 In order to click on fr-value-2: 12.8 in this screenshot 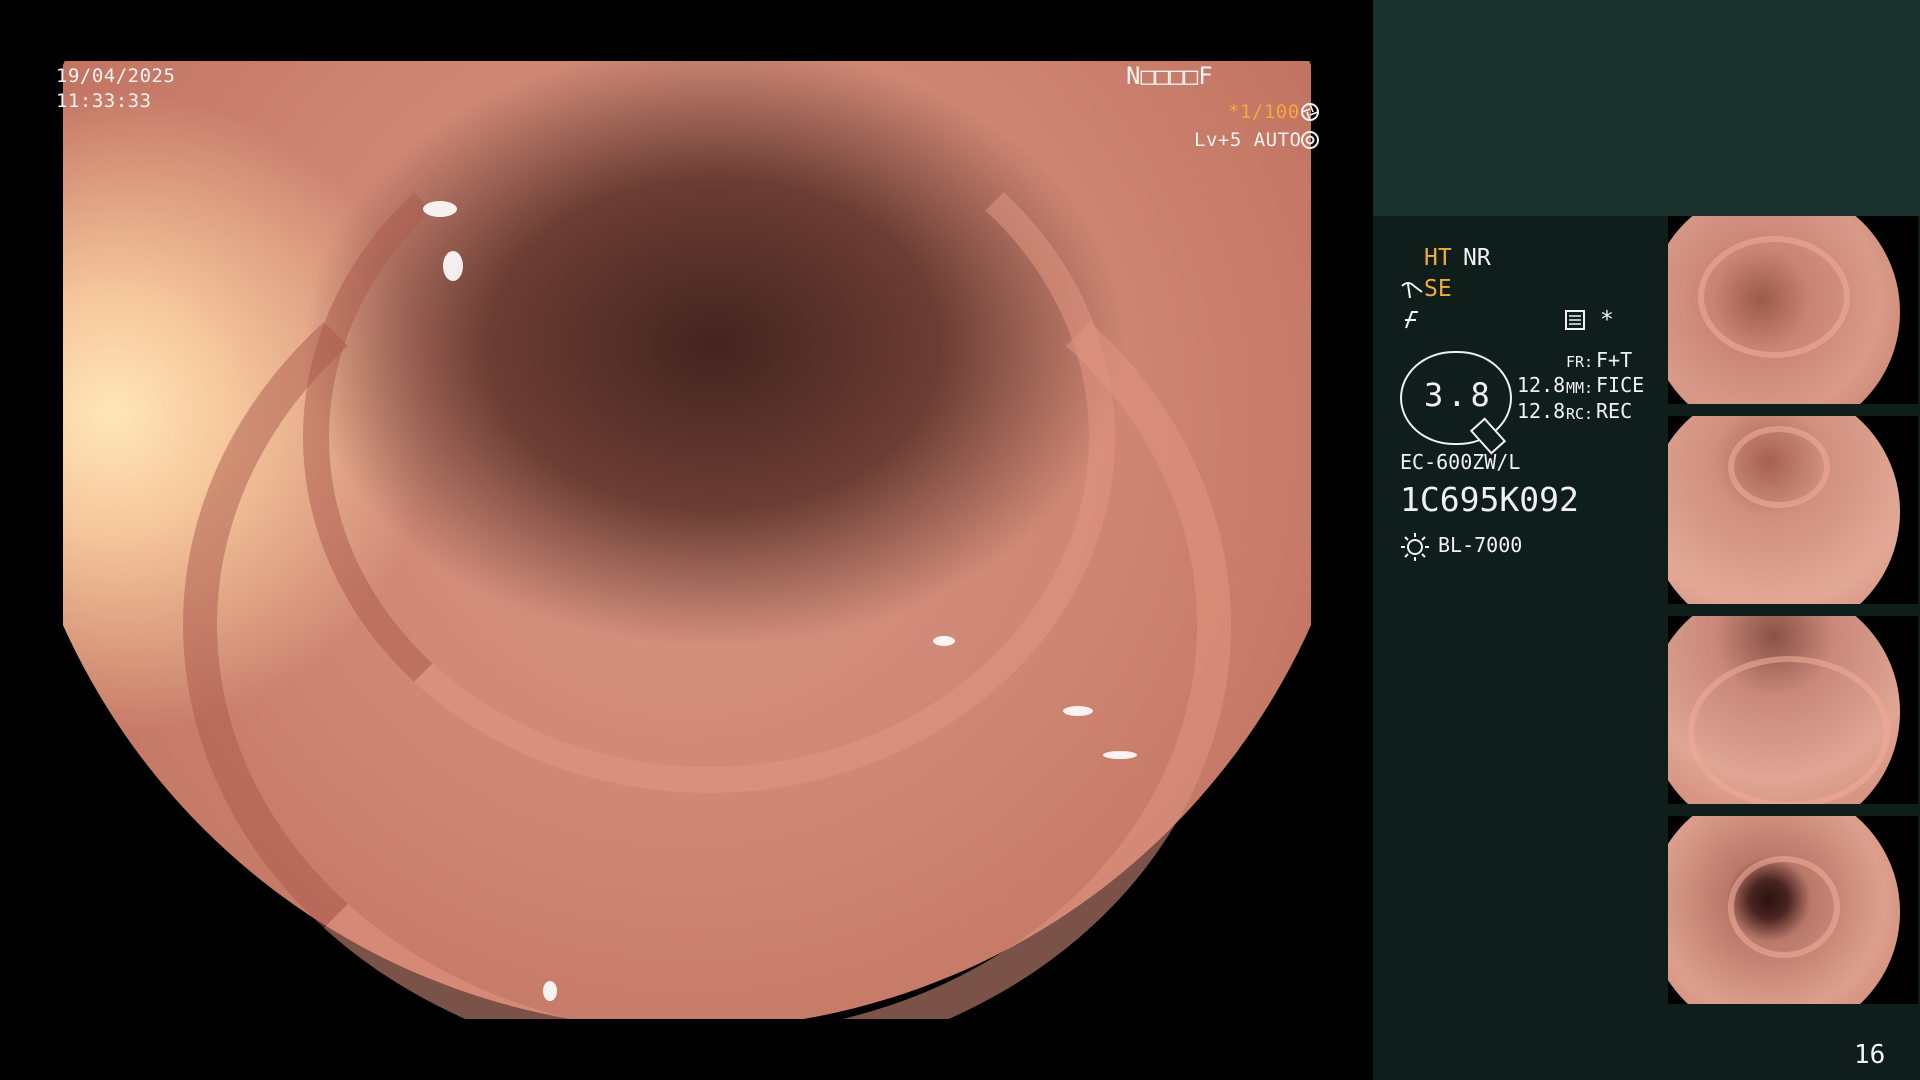, I will do `click(1541, 411)`.